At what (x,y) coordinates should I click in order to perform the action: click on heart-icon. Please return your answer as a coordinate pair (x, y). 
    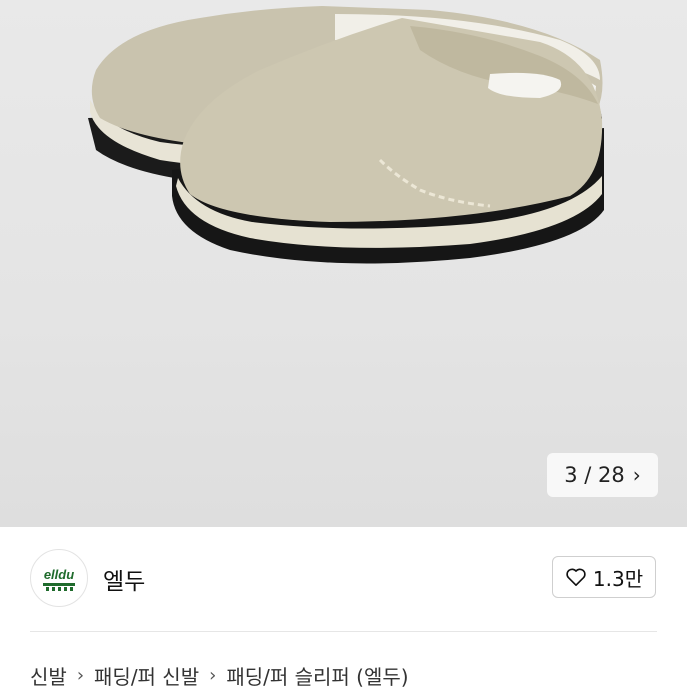
    Looking at the image, I should click on (576, 577).